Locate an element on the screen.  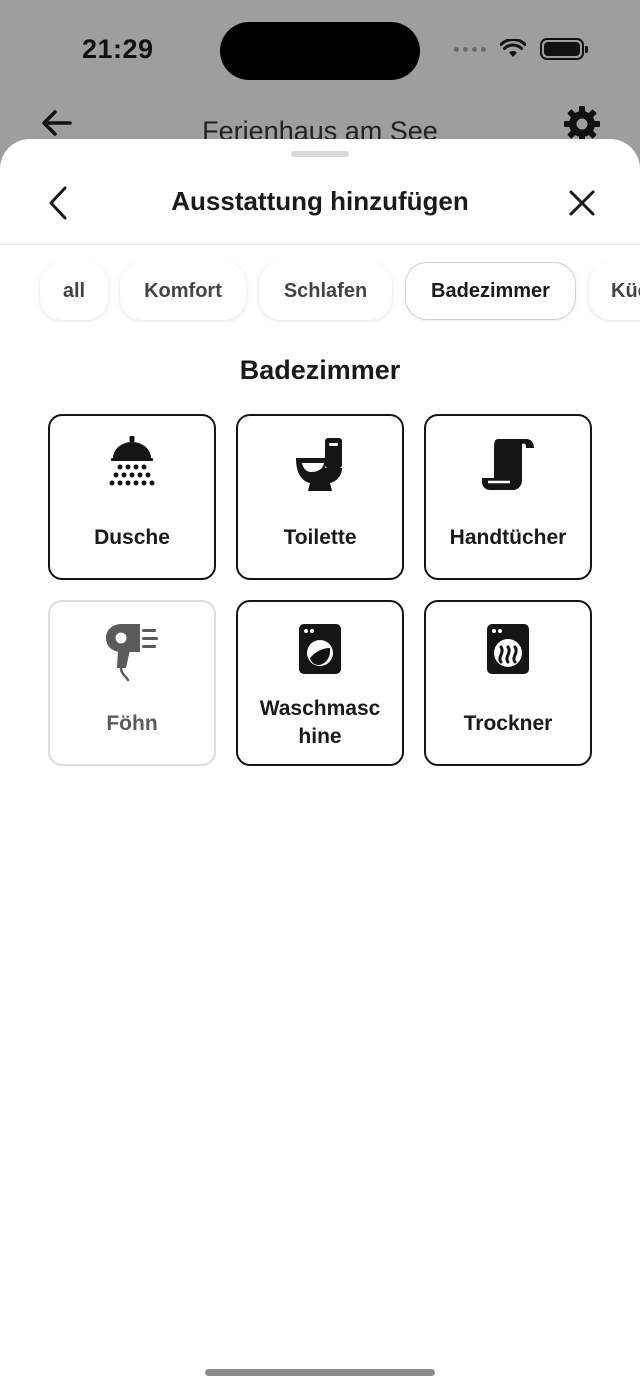
category-chip-kueche: Küche is located at coordinates (614, 291).